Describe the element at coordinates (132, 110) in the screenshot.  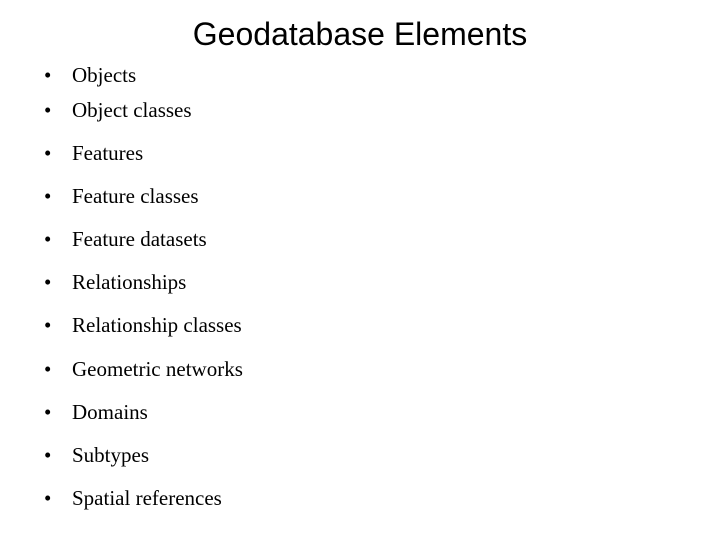
I see `bullet-text: Object classes` at that location.